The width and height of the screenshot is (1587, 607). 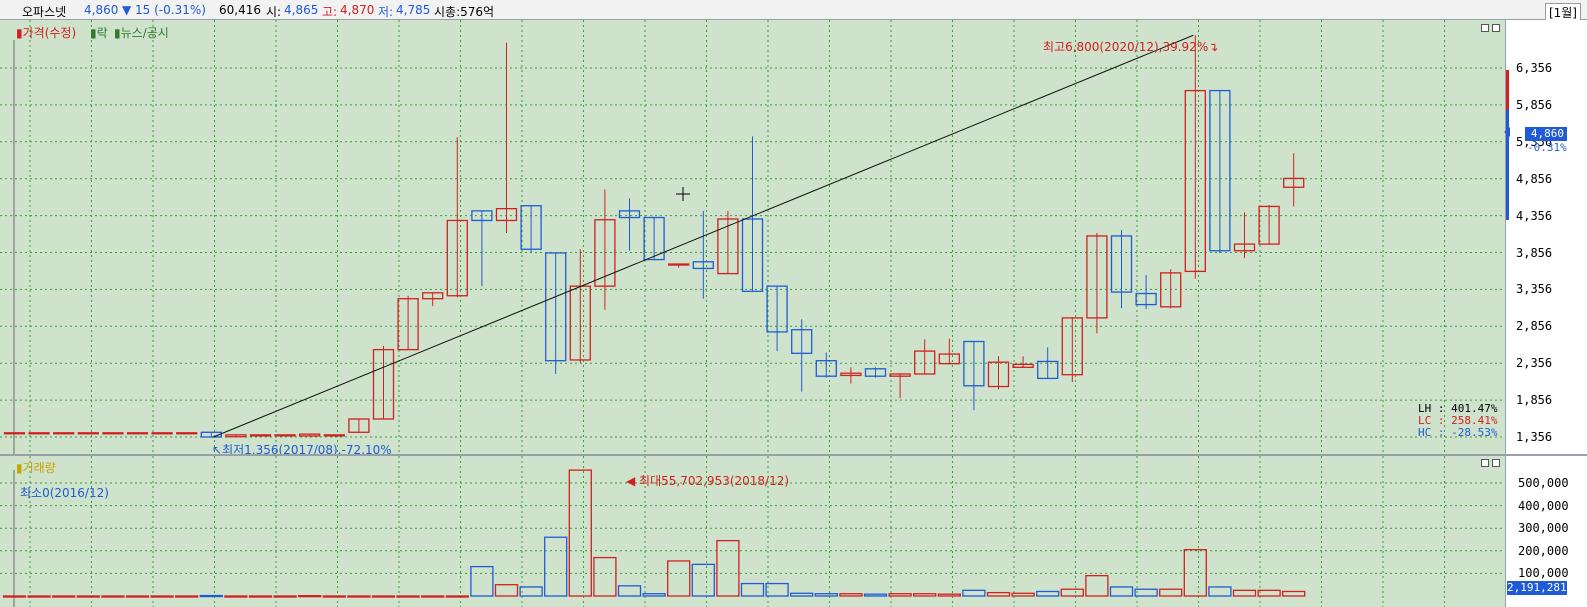 I want to click on legend-rak-label: 락, so click(x=102, y=33).